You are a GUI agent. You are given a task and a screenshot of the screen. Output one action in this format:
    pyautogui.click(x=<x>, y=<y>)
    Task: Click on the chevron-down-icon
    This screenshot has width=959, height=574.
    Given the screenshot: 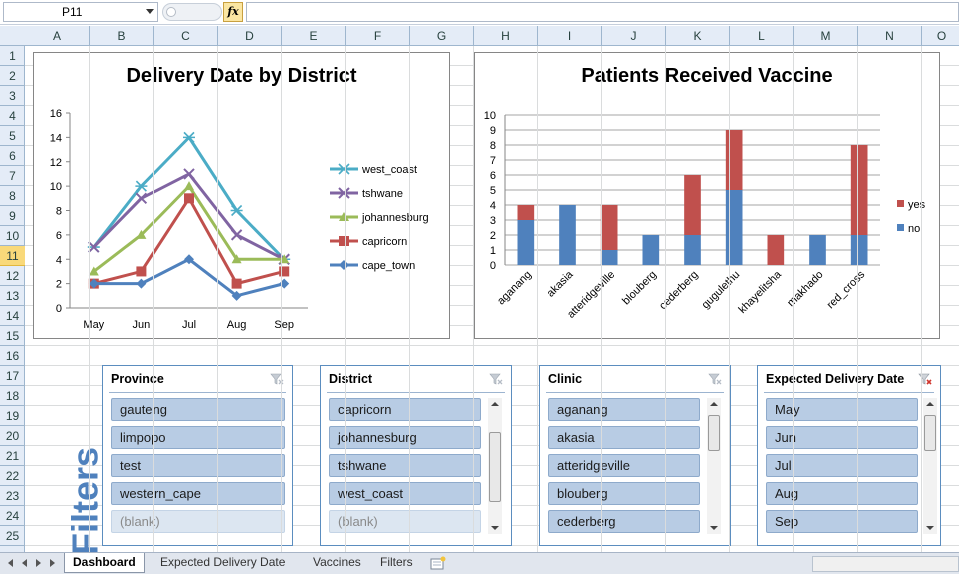 What is the action you would take?
    pyautogui.click(x=150, y=11)
    